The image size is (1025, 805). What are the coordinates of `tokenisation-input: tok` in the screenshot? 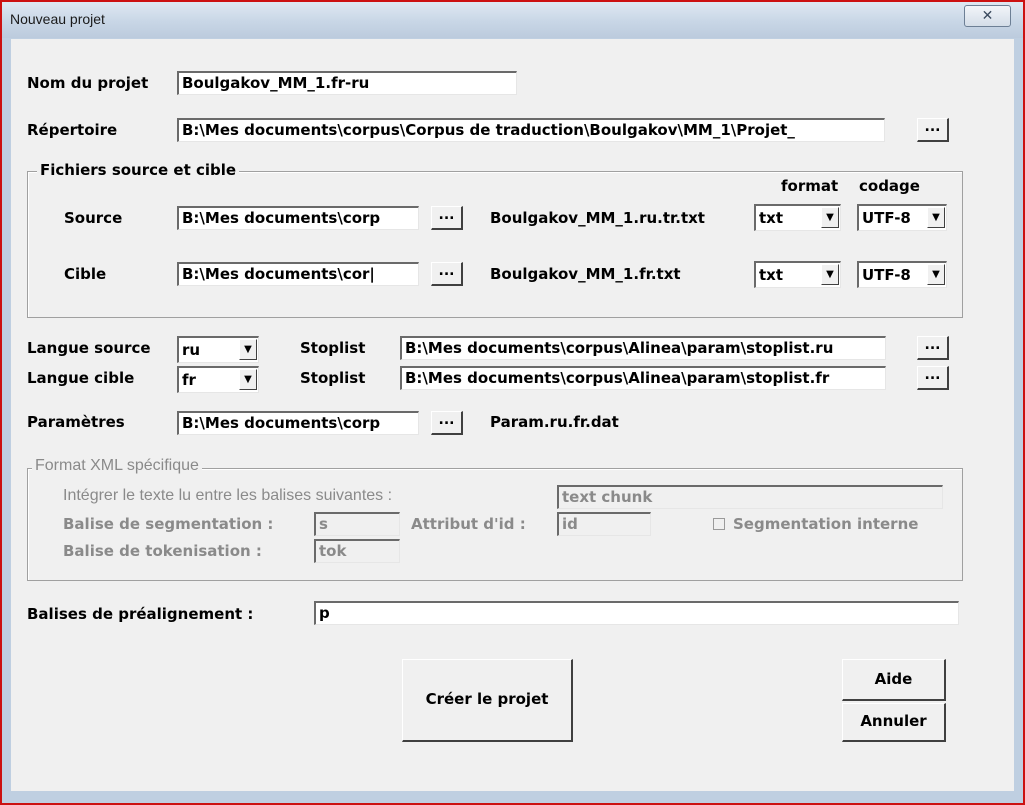 It's located at (357, 551).